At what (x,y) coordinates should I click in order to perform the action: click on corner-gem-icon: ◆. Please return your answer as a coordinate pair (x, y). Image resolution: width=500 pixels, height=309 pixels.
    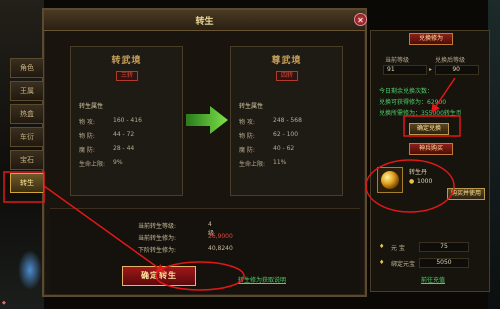
    Looking at the image, I should click on (4, 303).